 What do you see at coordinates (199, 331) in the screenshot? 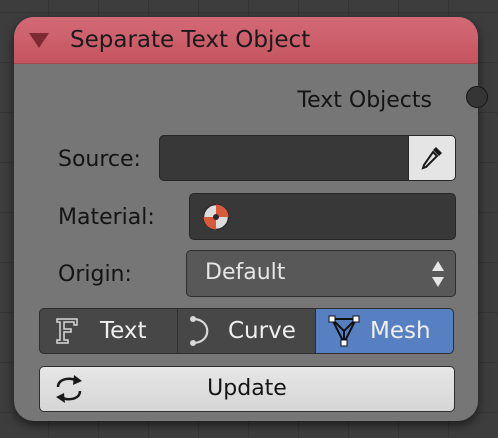
I see `curve-icon` at bounding box center [199, 331].